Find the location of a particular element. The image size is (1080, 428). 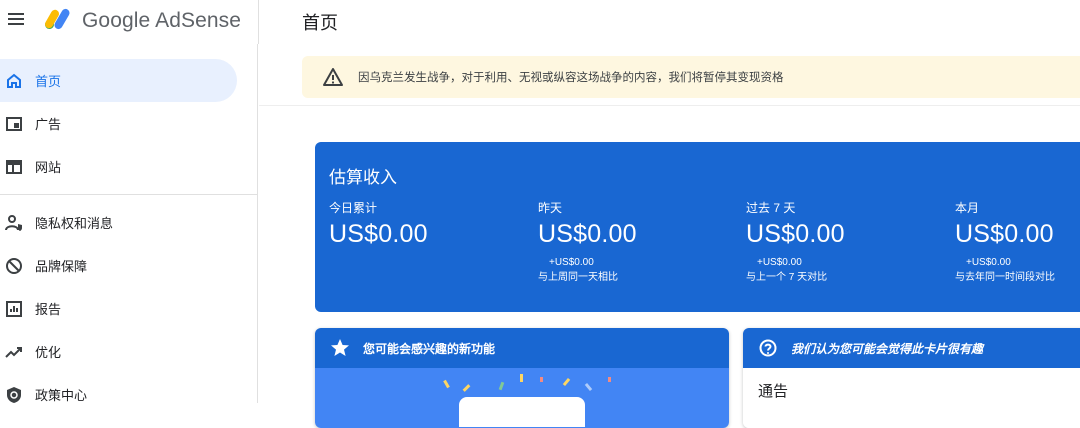

lightbulb-icon is located at coordinates (768, 348).